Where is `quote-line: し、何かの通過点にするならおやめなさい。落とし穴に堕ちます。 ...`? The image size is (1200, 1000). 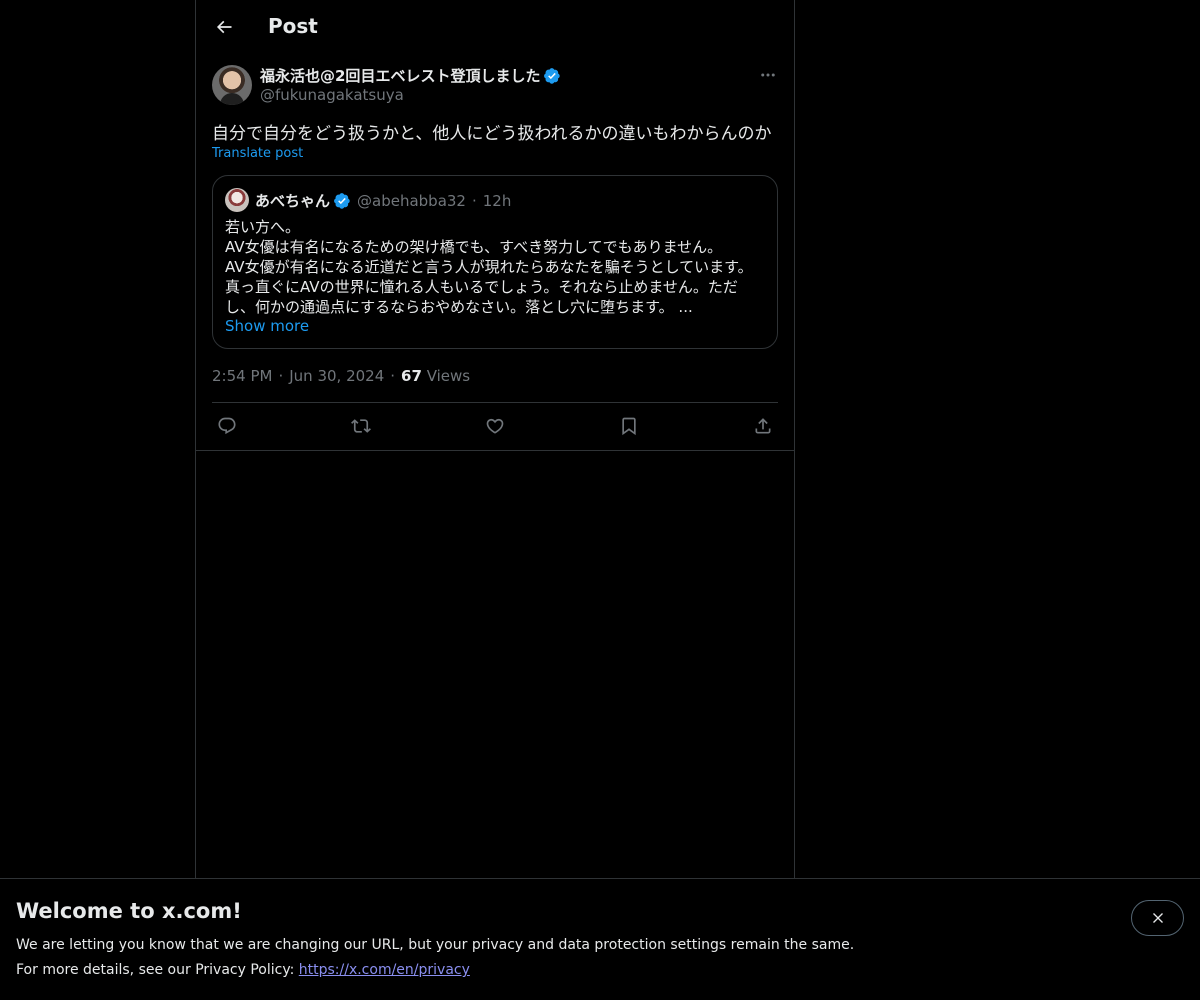
quote-line: し、何かの通過点にするならおやめなさい。落とし穴に堕ちます。 ... is located at coordinates (459, 307).